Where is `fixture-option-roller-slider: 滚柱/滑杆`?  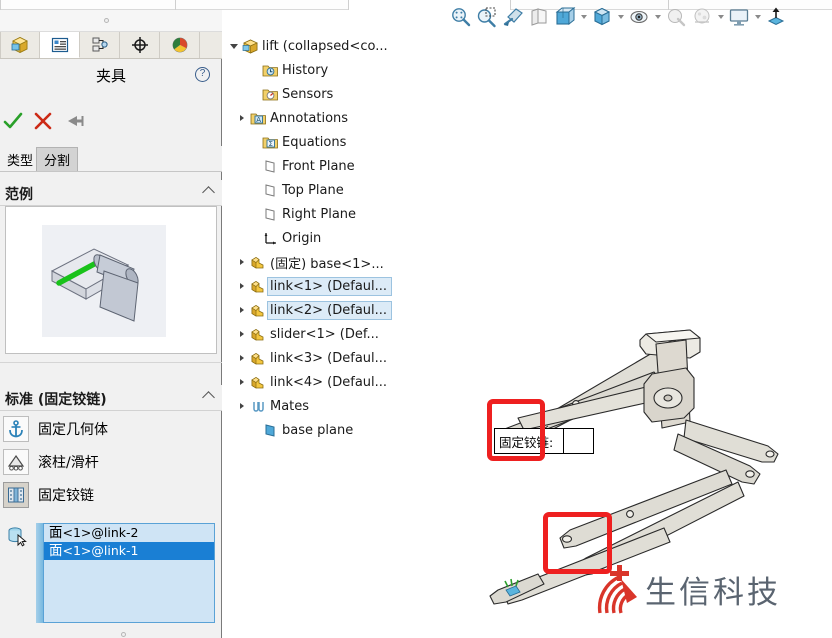
fixture-option-roller-slider: 滚柱/滑杆 is located at coordinates (111, 462).